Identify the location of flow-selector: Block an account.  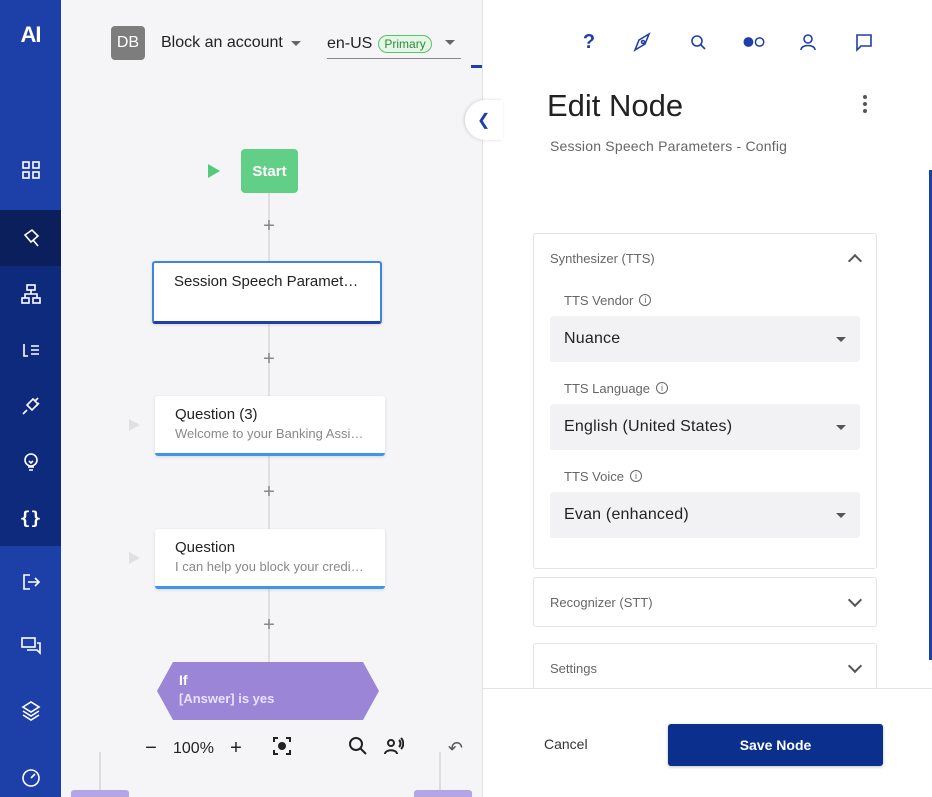
(231, 43).